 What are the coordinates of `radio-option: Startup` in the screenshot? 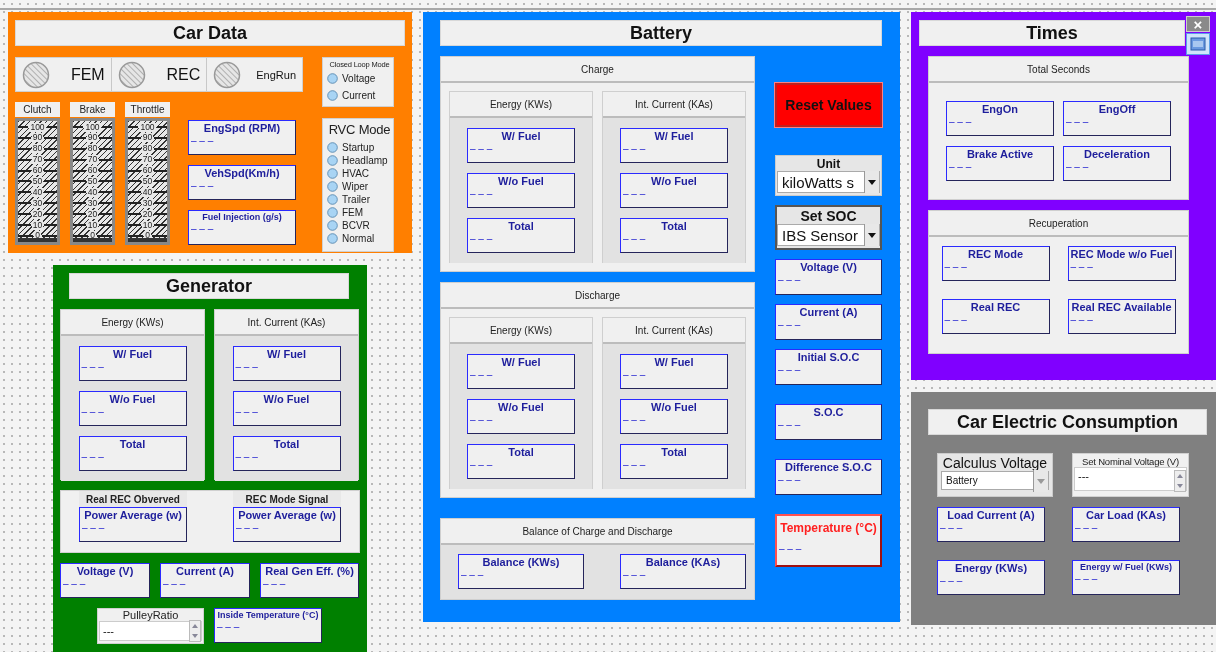 It's located at (359, 147).